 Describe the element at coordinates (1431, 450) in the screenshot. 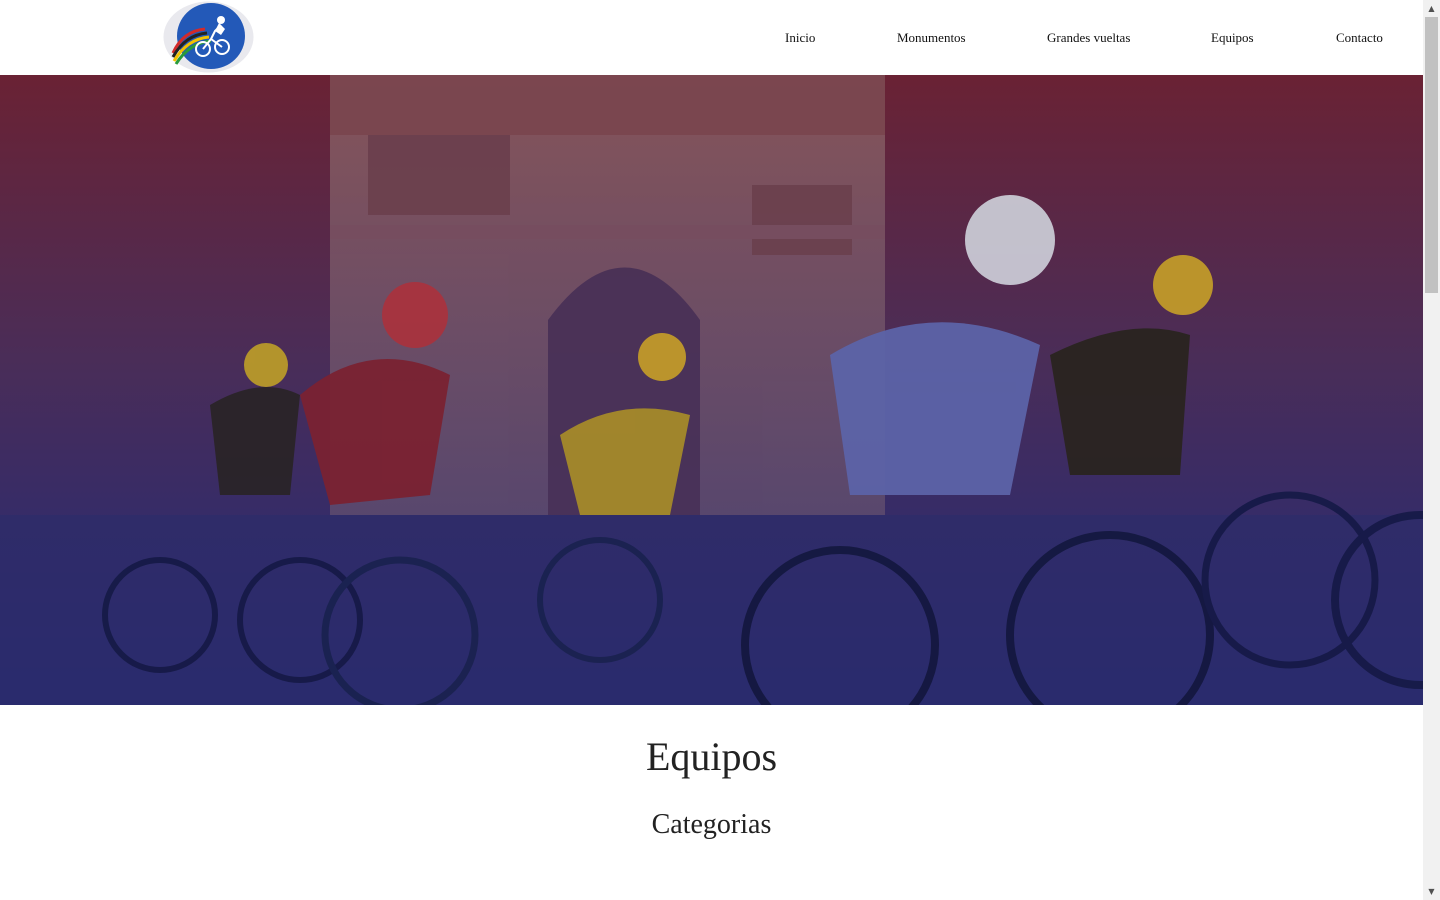

I see `vertical-scrollbar: ▲ ▼` at that location.